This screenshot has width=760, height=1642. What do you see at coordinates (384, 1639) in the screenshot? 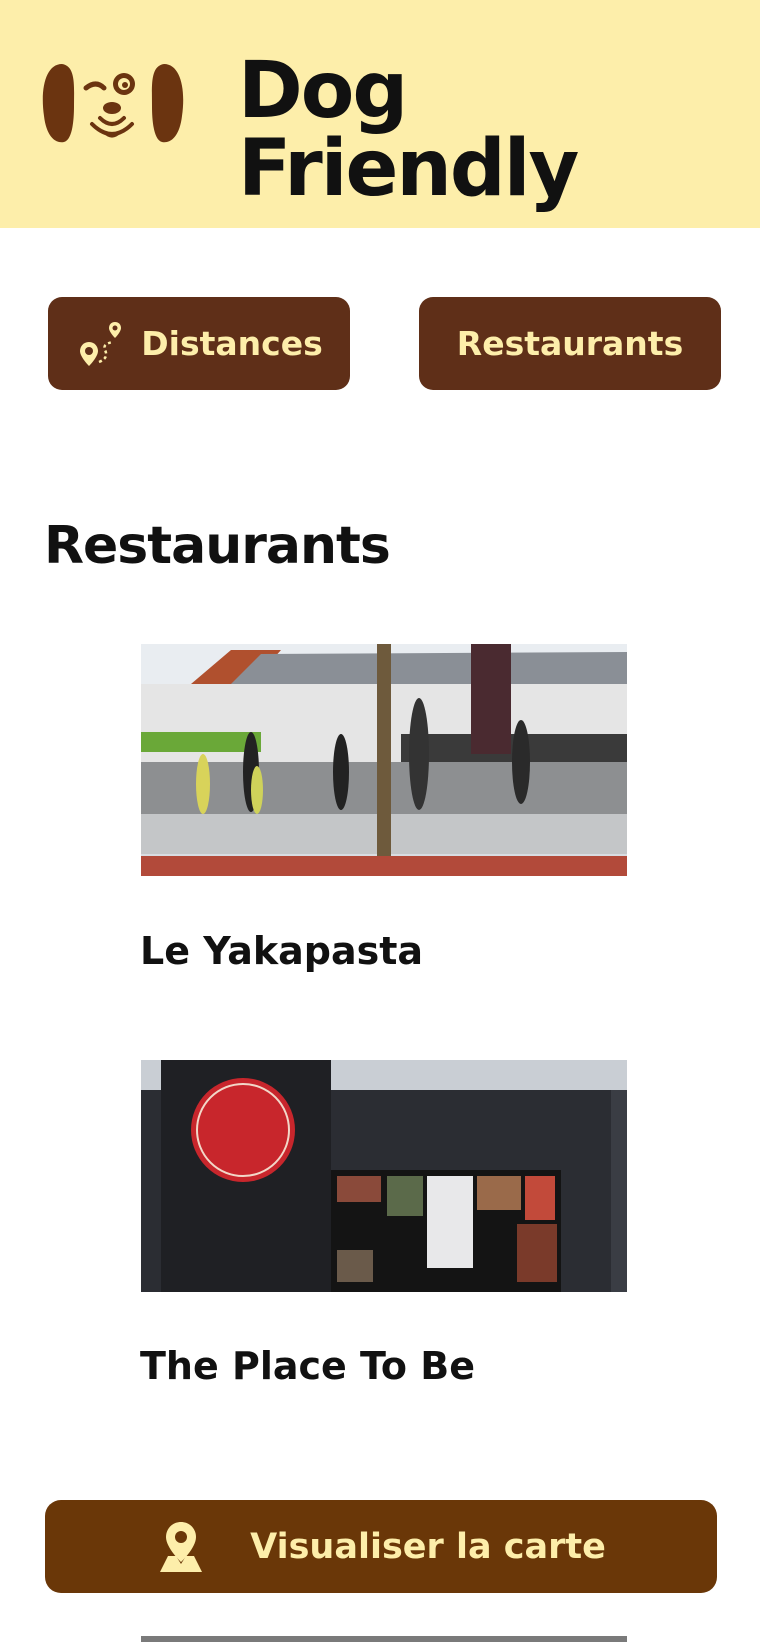
I see `next-restaurant-photo` at bounding box center [384, 1639].